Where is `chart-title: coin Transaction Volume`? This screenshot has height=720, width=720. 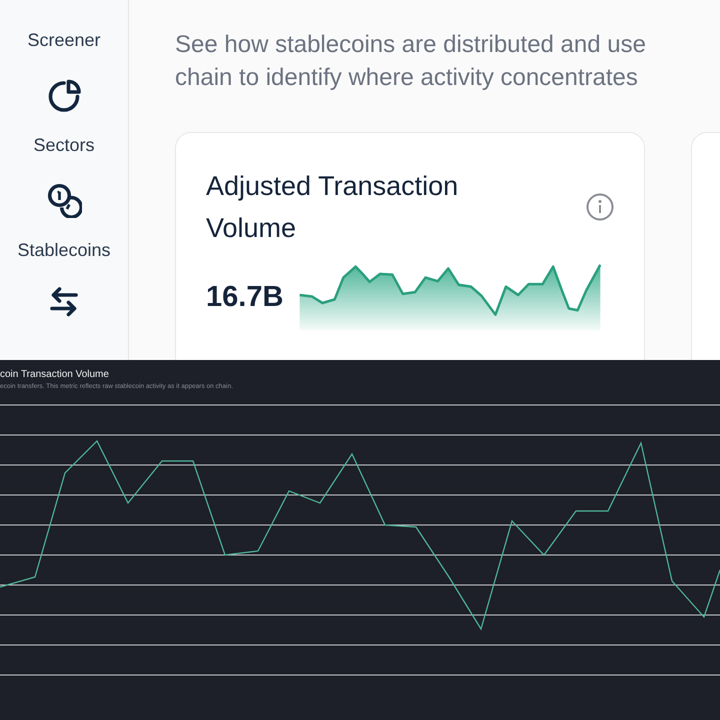 chart-title: coin Transaction Volume is located at coordinates (55, 374).